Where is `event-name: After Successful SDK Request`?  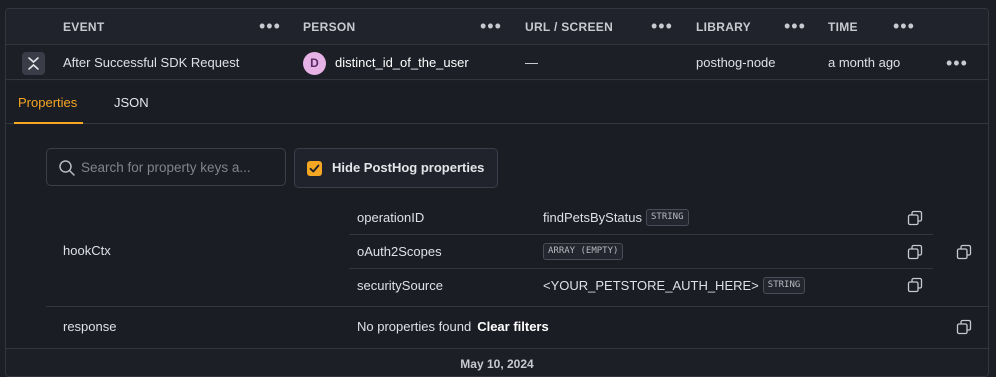
event-name: After Successful SDK Request is located at coordinates (151, 62).